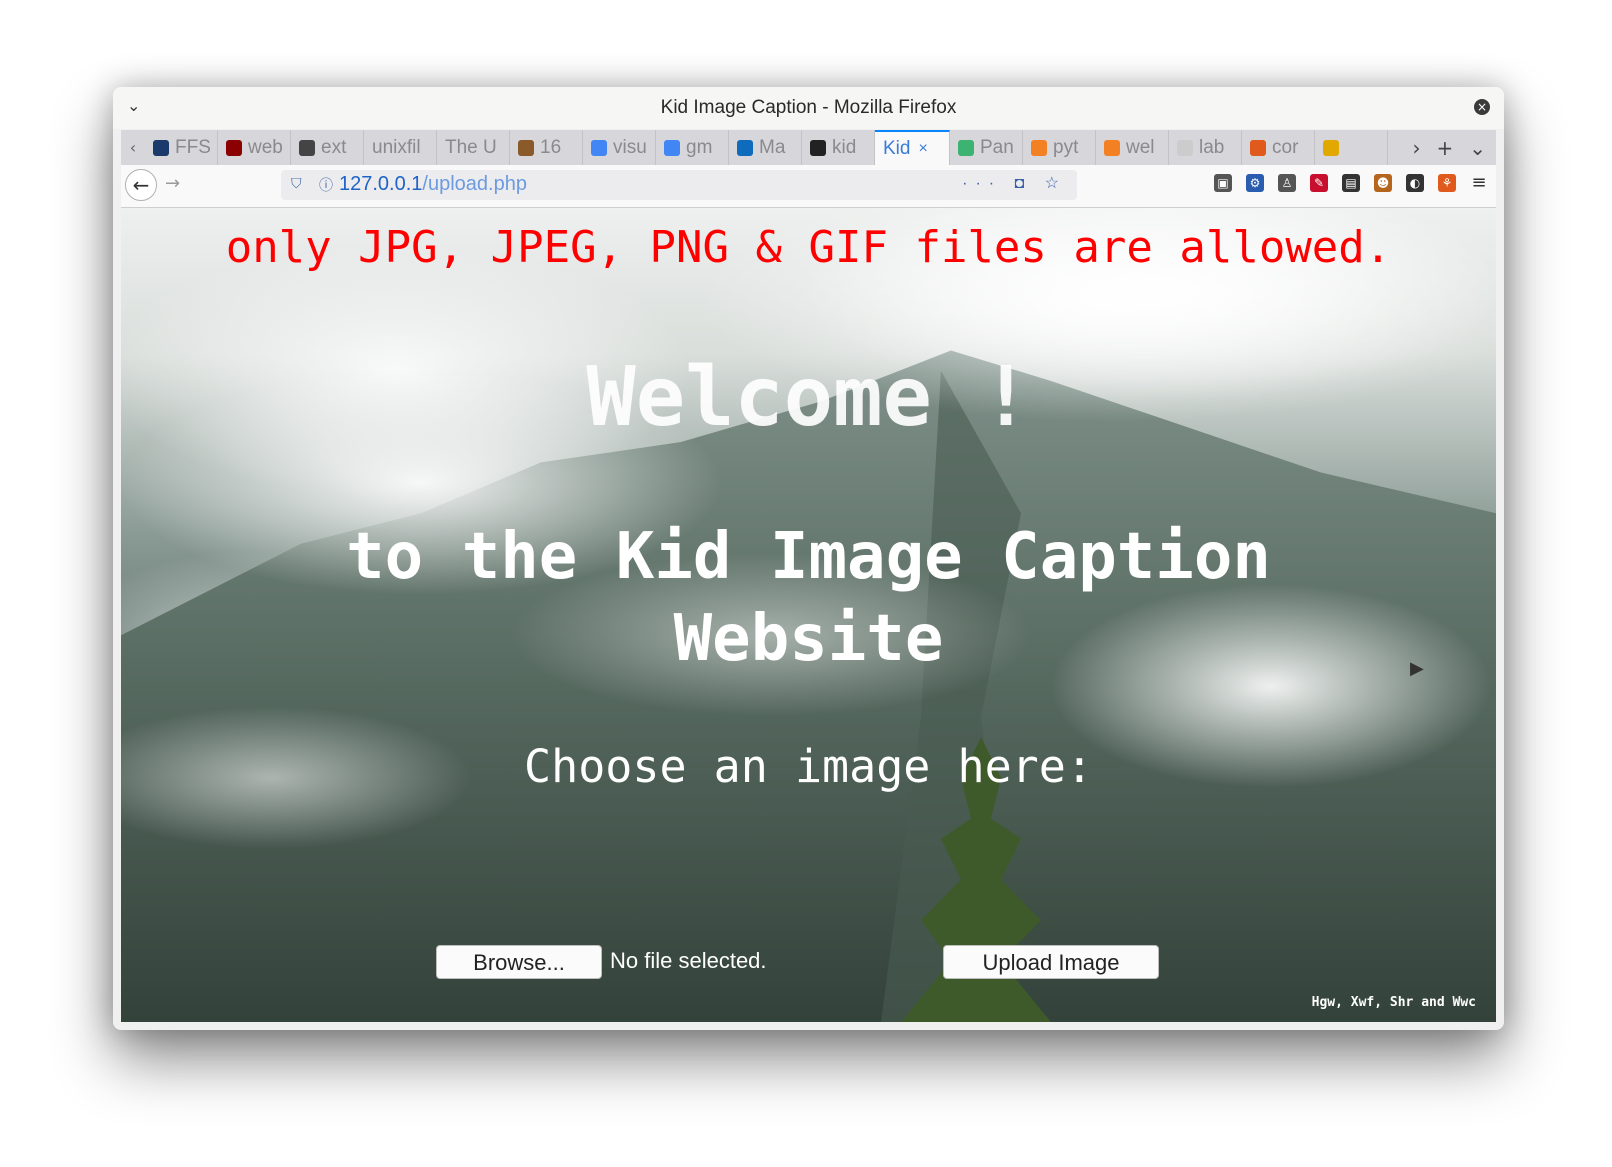 Image resolution: width=1612 pixels, height=1167 pixels. I want to click on title-bar: ⌄ Kid Image Caption - Mozilla Firefox ×, so click(808, 108).